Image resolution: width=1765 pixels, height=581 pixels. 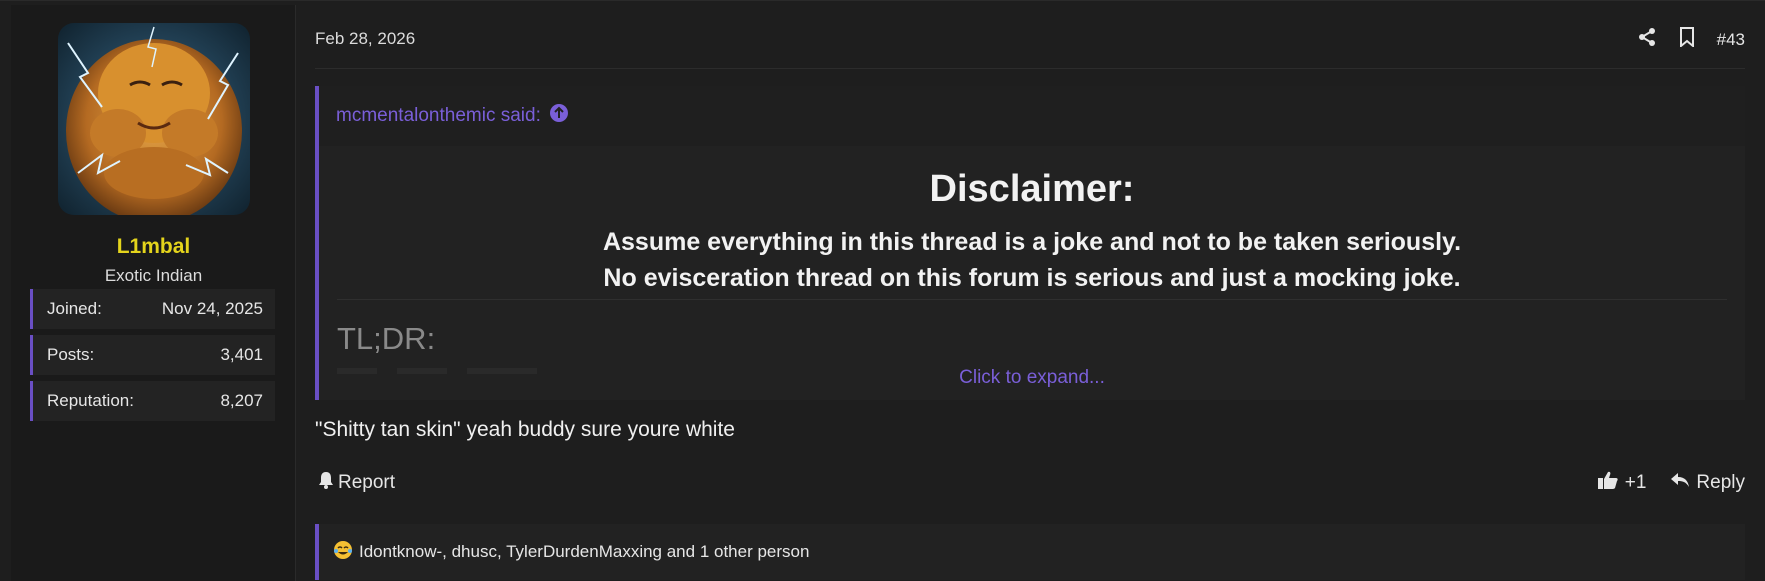 I want to click on post-date: Feb 28, 2026, so click(x=365, y=39).